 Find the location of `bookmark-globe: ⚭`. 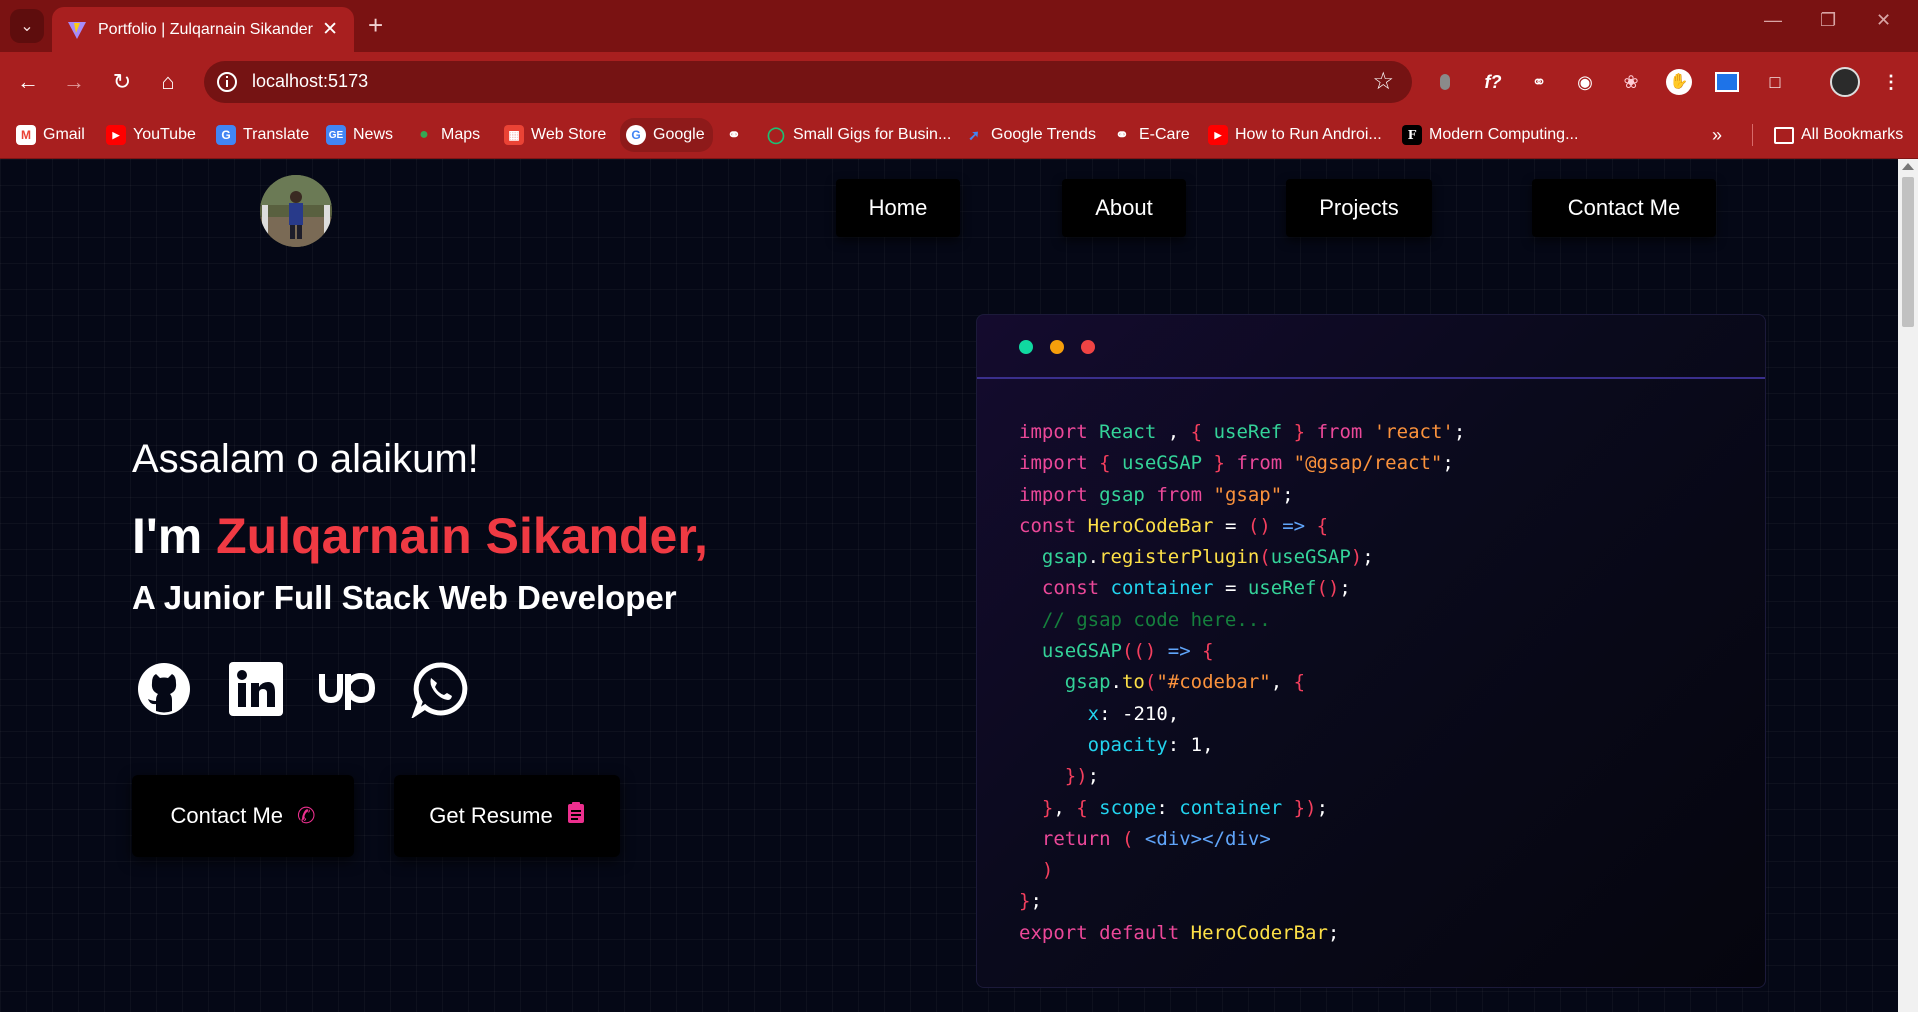

bookmark-globe: ⚭ is located at coordinates (737, 135).